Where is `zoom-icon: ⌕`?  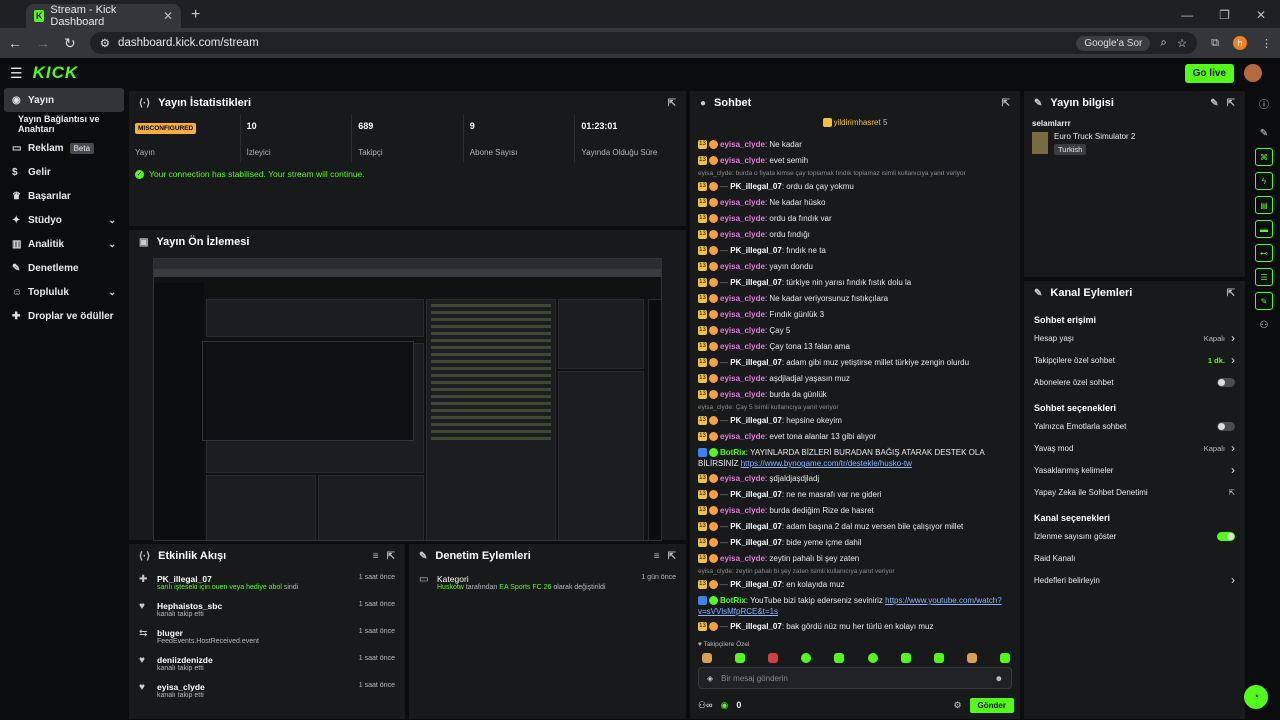 zoom-icon: ⌕ is located at coordinates (1163, 43).